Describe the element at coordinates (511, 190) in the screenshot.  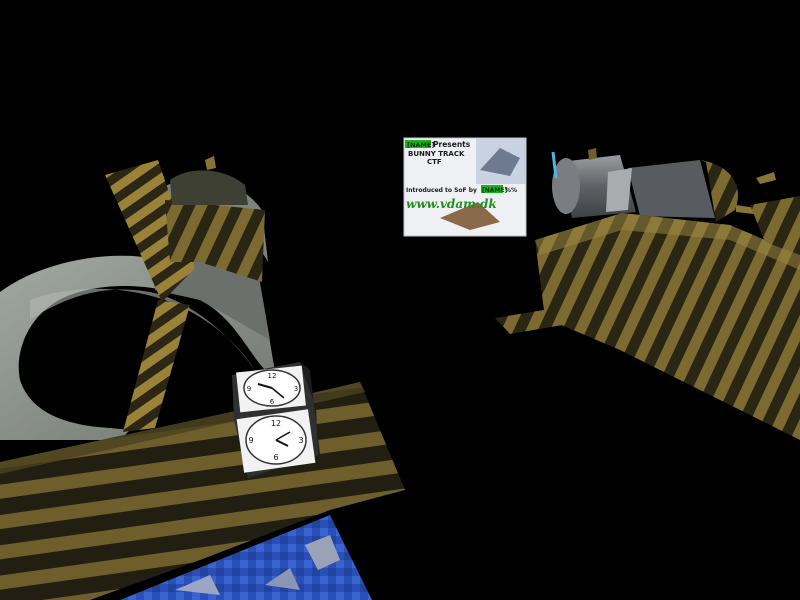
I see `poster-tag-suffix: %%` at that location.